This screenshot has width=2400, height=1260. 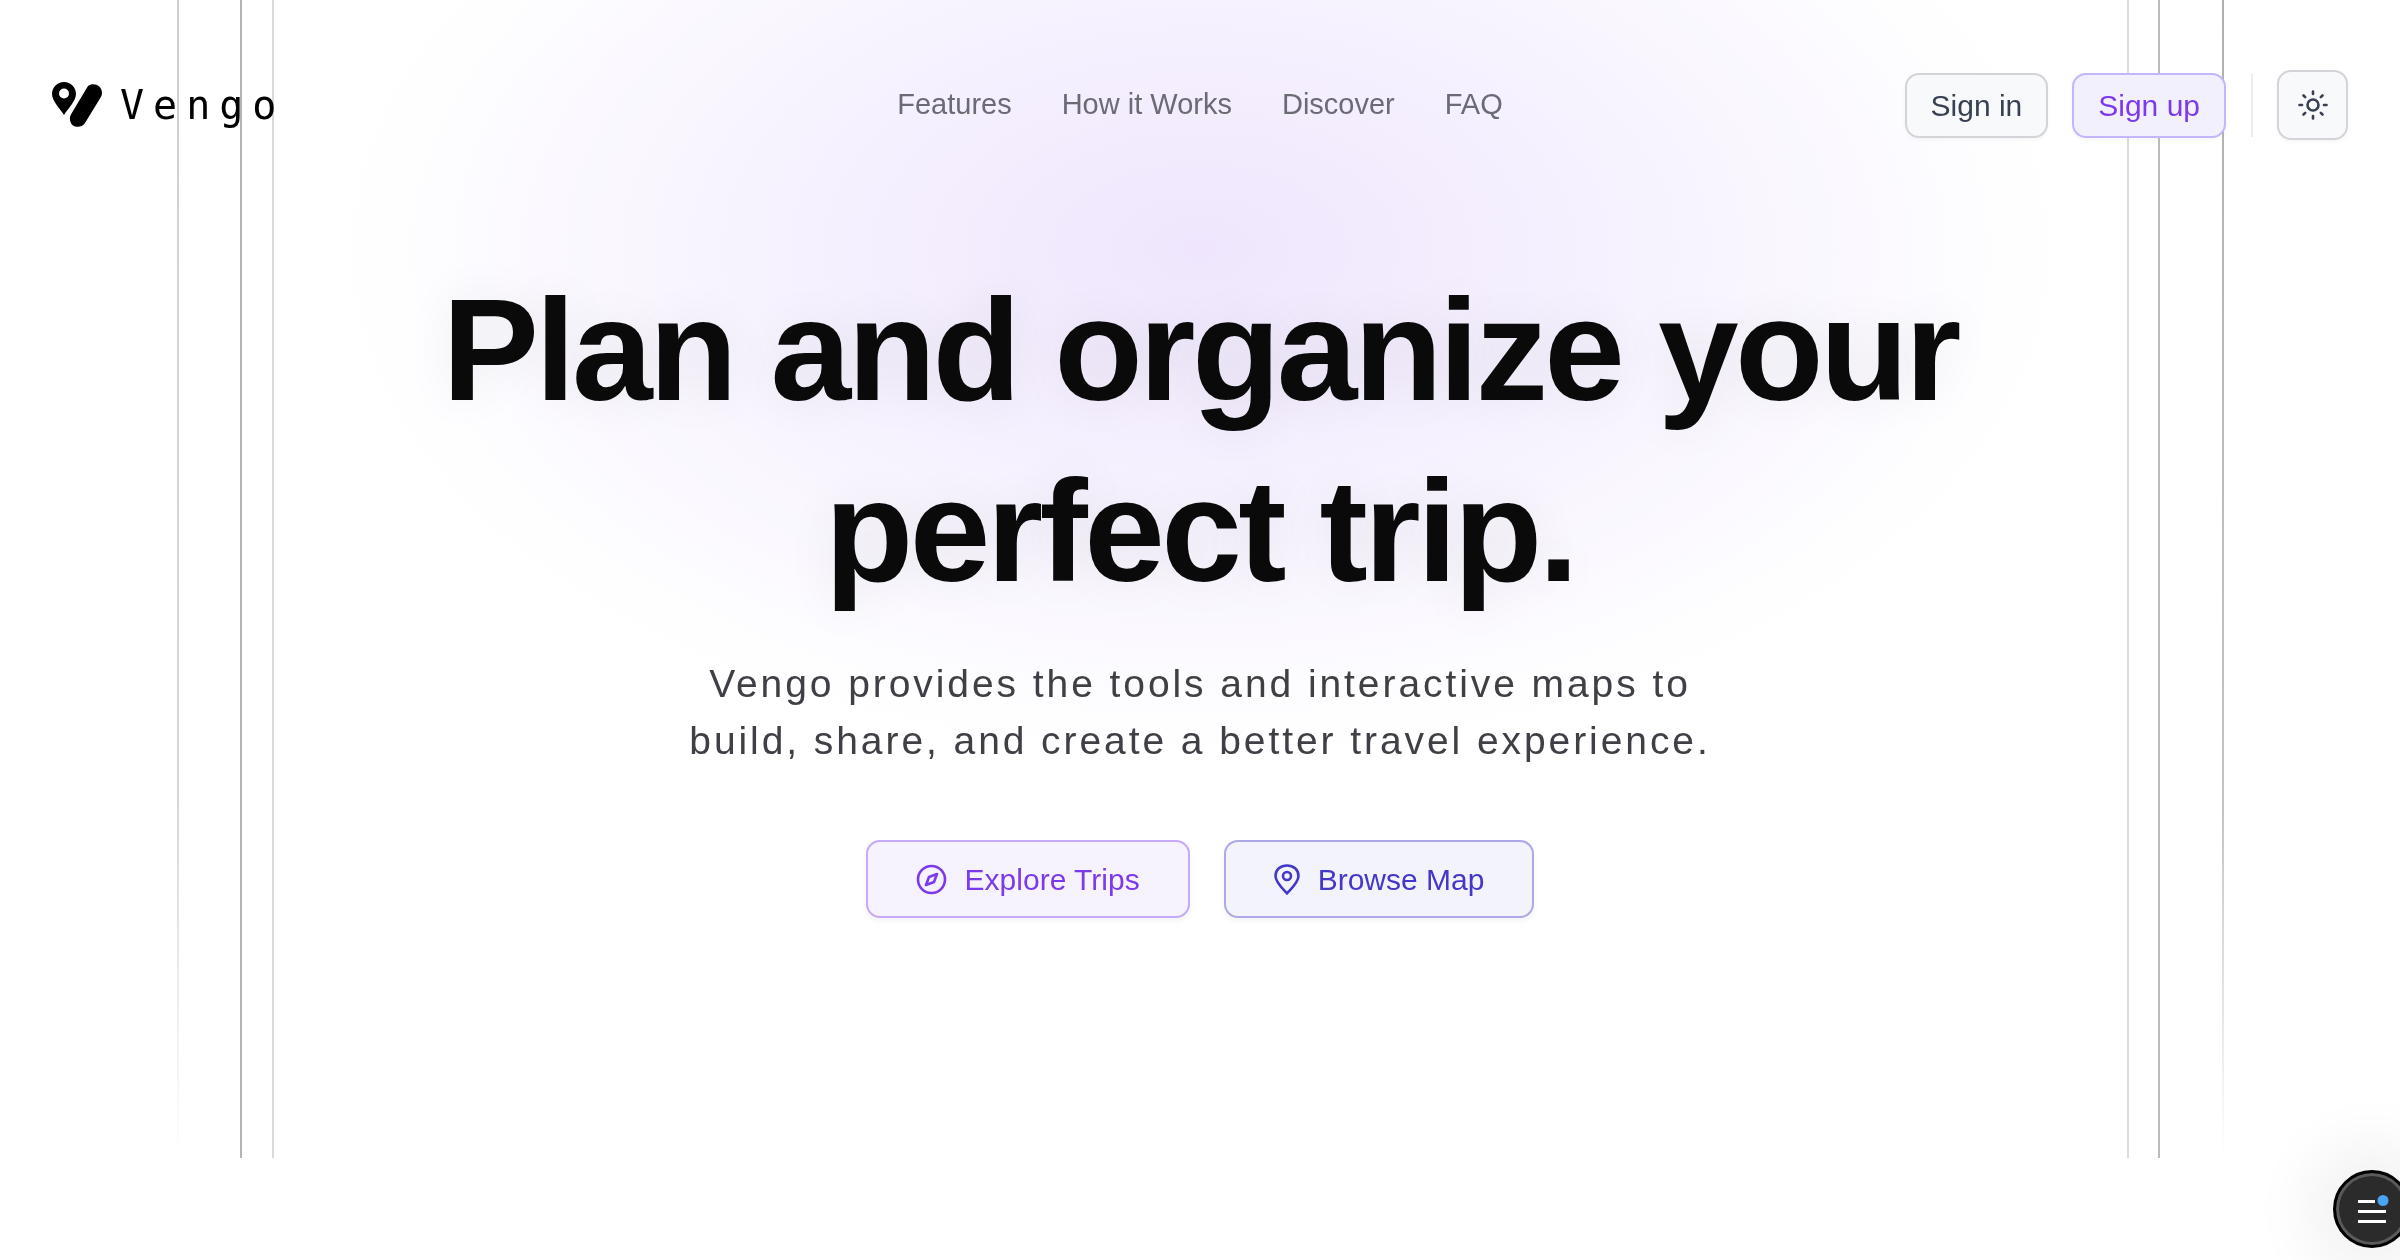 What do you see at coordinates (2149, 105) in the screenshot?
I see `sign-up-button: Sign up` at bounding box center [2149, 105].